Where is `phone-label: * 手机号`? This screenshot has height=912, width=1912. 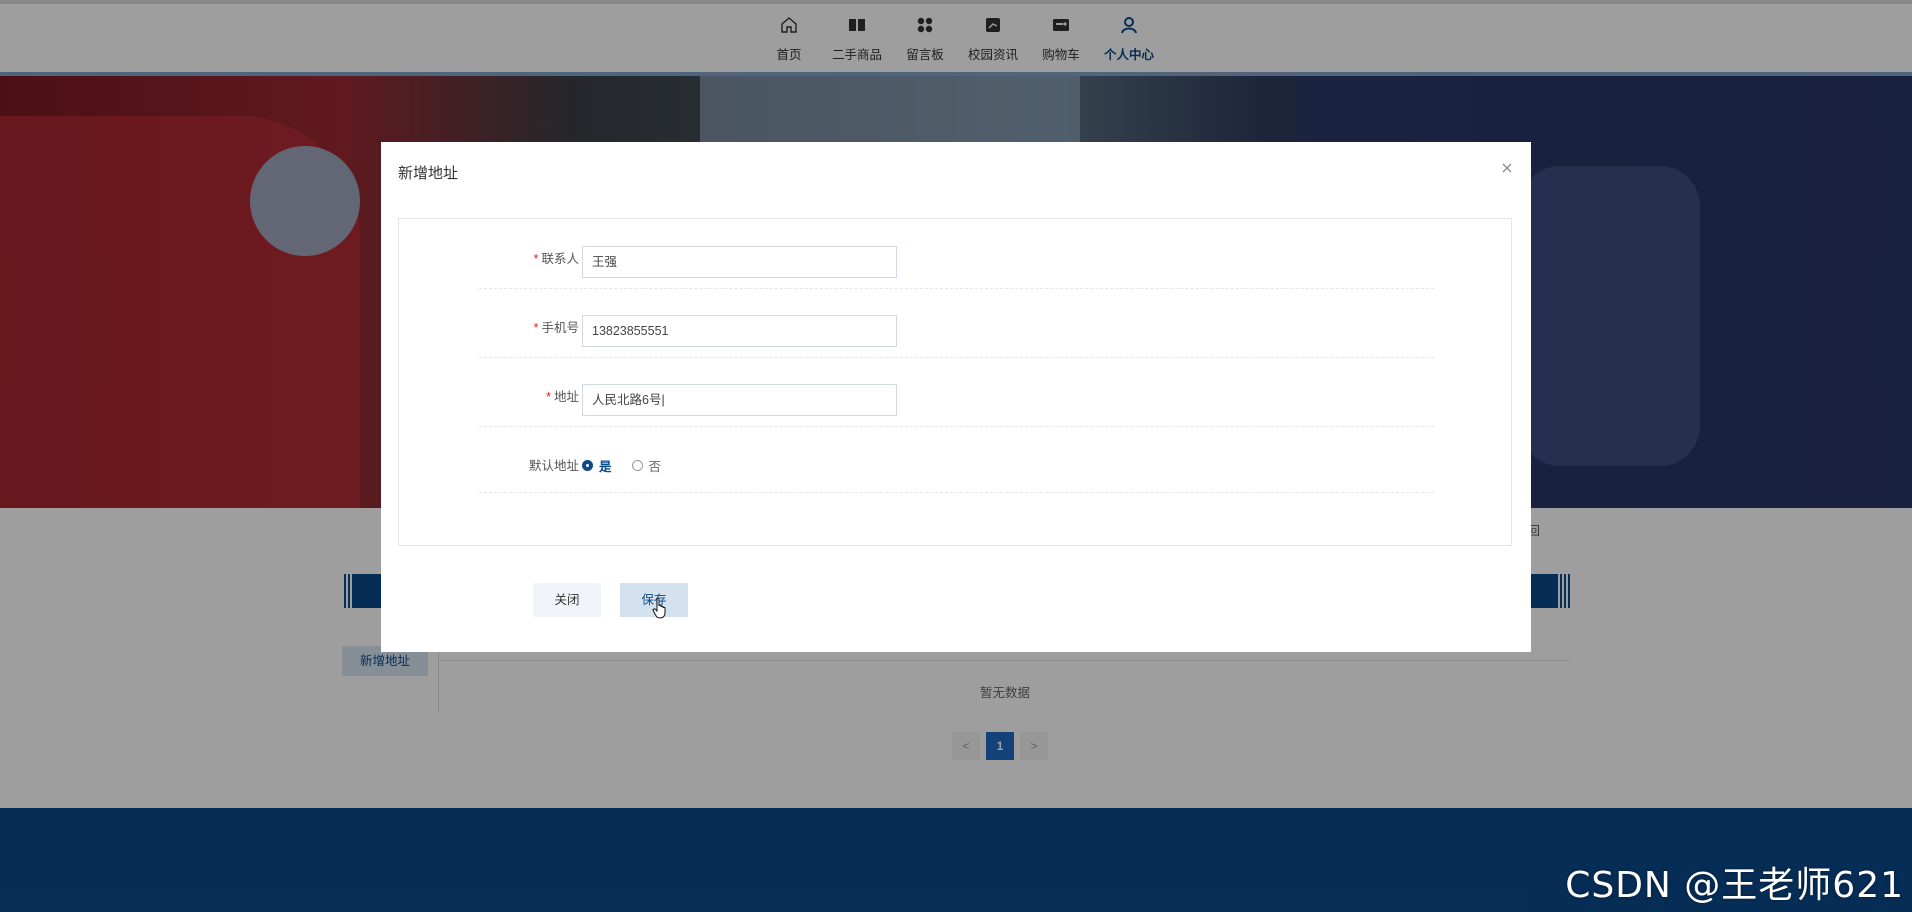
phone-label: * 手机号 is located at coordinates (556, 326).